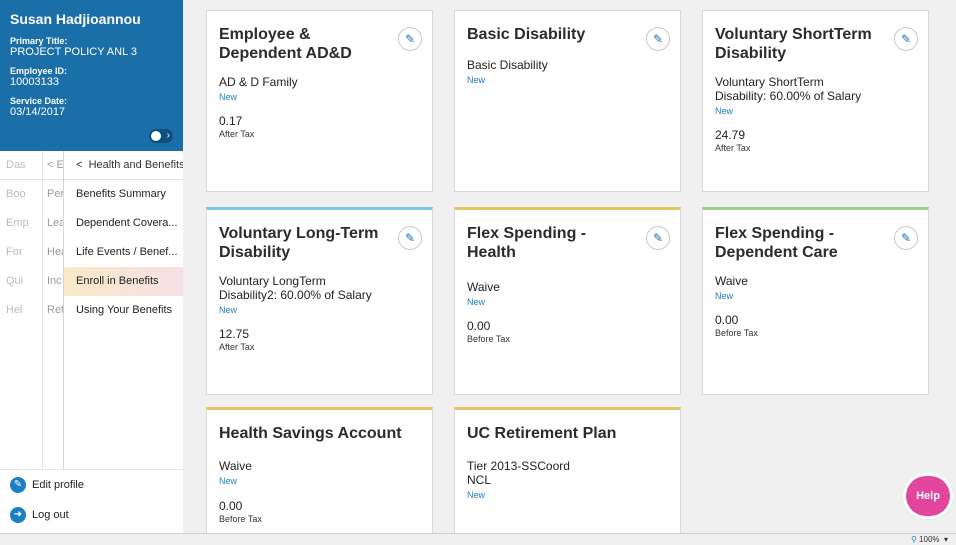 The image size is (956, 545). I want to click on card-amount: 0.17, so click(231, 121).